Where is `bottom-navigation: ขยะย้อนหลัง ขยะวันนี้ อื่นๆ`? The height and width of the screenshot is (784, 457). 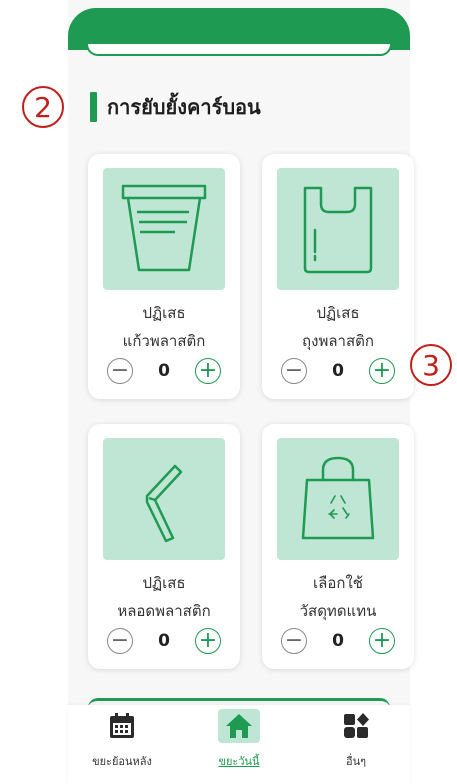
bottom-navigation: ขยะย้อนหลัง ขยะวันนี้ อื่นๆ is located at coordinates (239, 744).